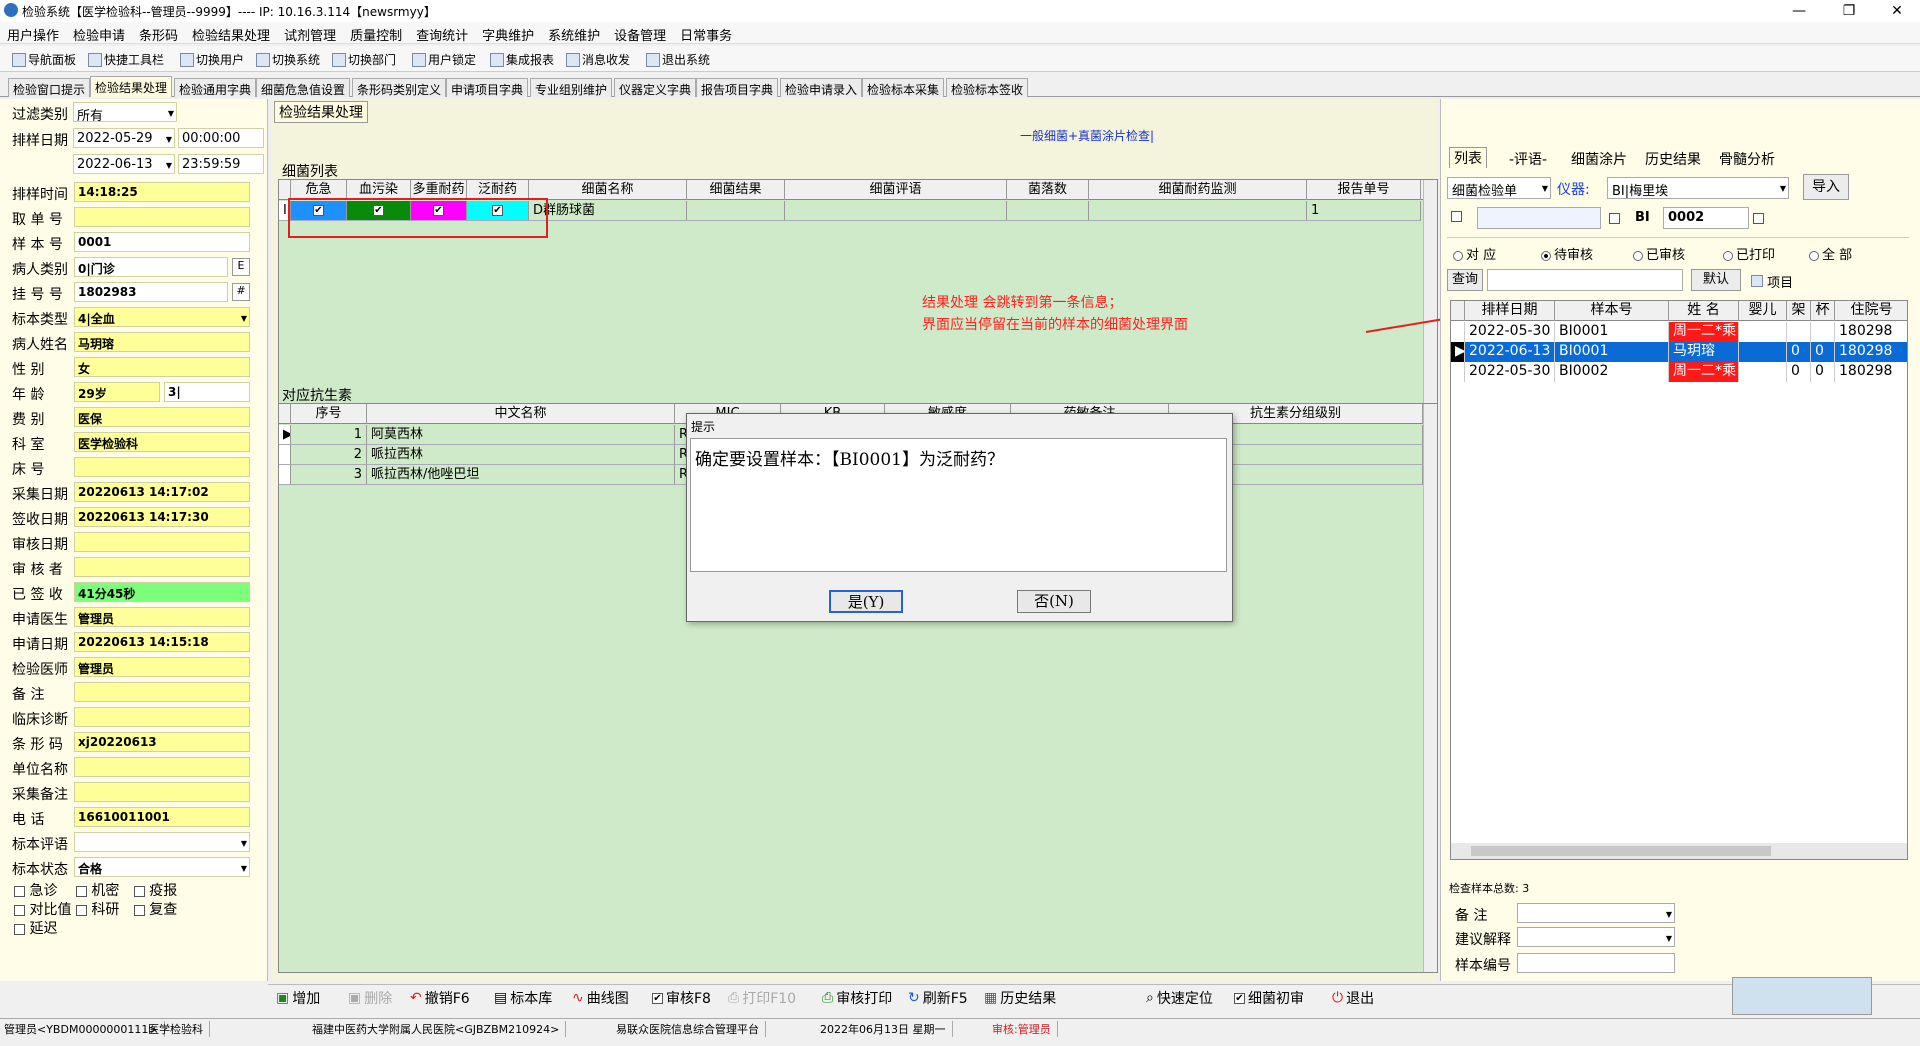 The image size is (1920, 1046). Describe the element at coordinates (1716, 280) in the screenshot. I see `default-button: 默认` at that location.